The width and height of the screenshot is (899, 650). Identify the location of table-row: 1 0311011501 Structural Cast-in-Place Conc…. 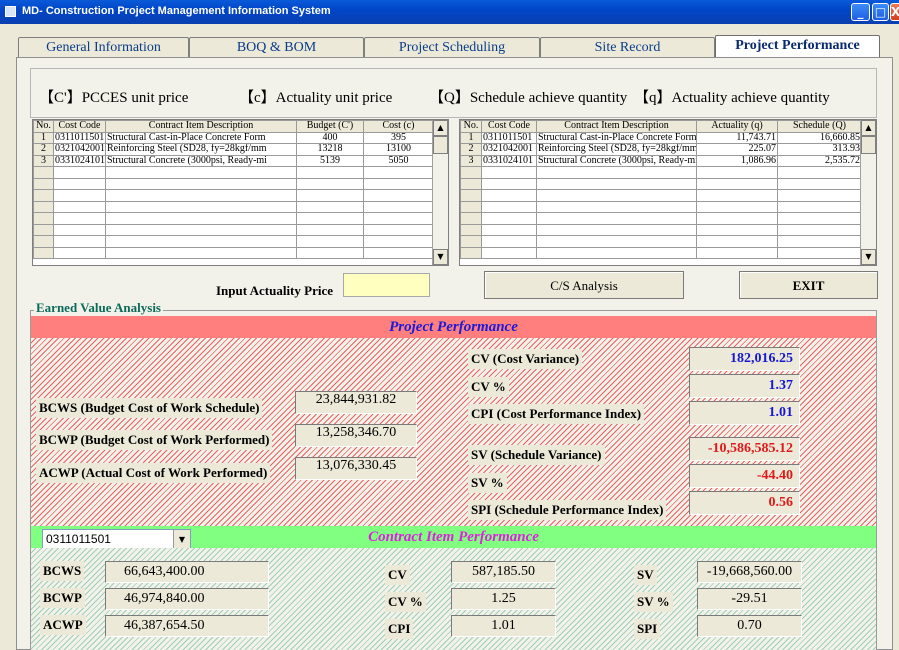
(233, 137).